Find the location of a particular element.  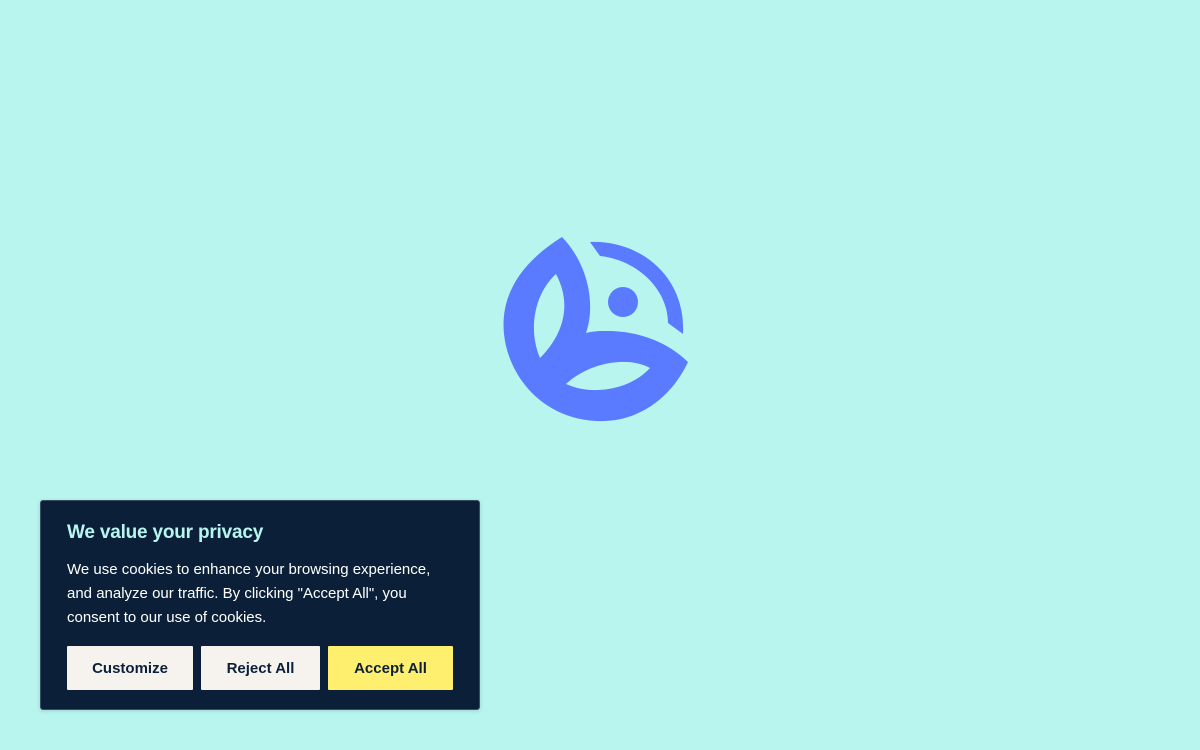

brand-logo-icon is located at coordinates (596, 330).